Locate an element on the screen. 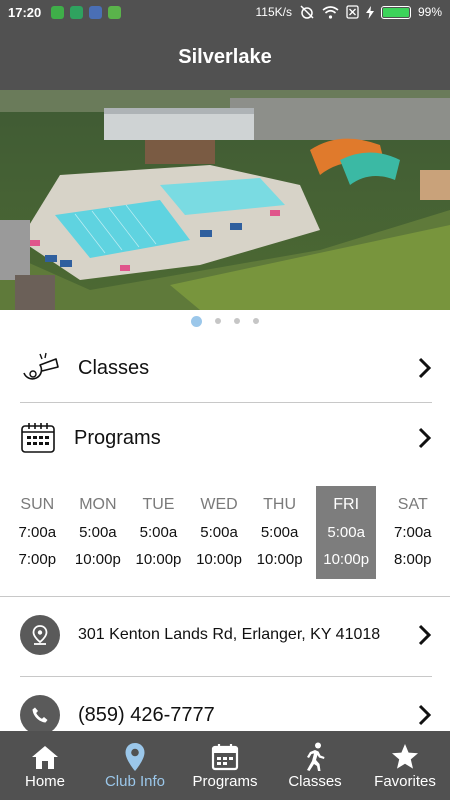 The image size is (450, 800). hours-day-tue: TUE 5:00a 10:00p is located at coordinates (158, 532).